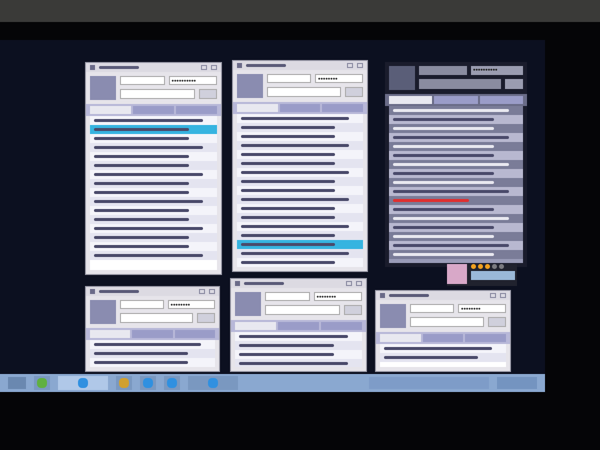  I want to click on taskbar-item, so click(83, 383).